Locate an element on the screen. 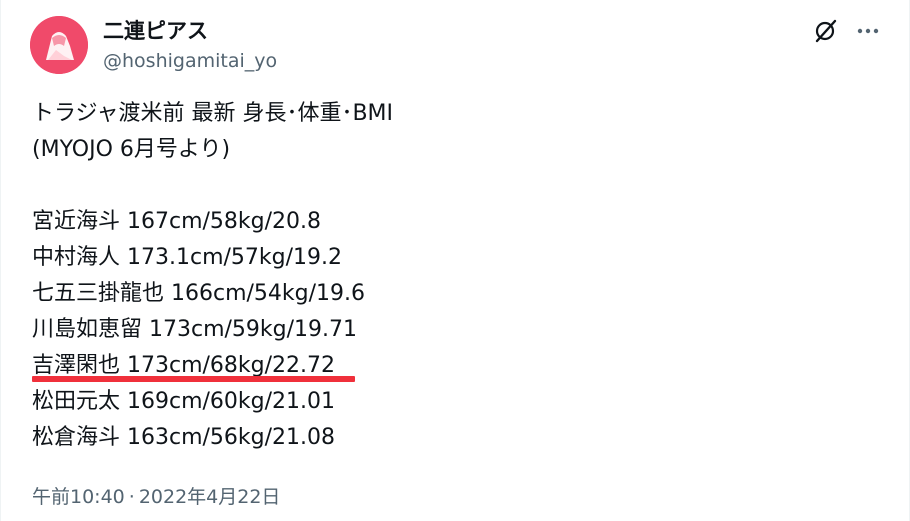 The height and width of the screenshot is (521, 910). member-line: 宮近海斗 167cm/58kg/20.8 is located at coordinates (177, 221).